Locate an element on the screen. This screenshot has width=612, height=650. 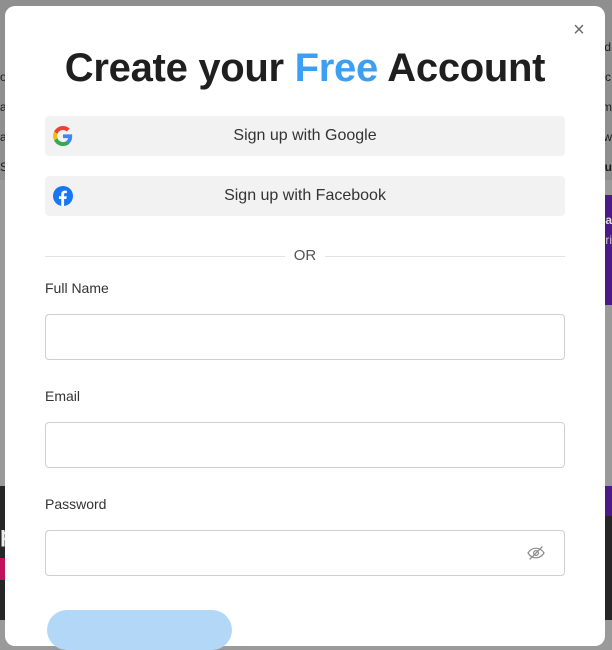
title-accent: Free is located at coordinates (336, 68).